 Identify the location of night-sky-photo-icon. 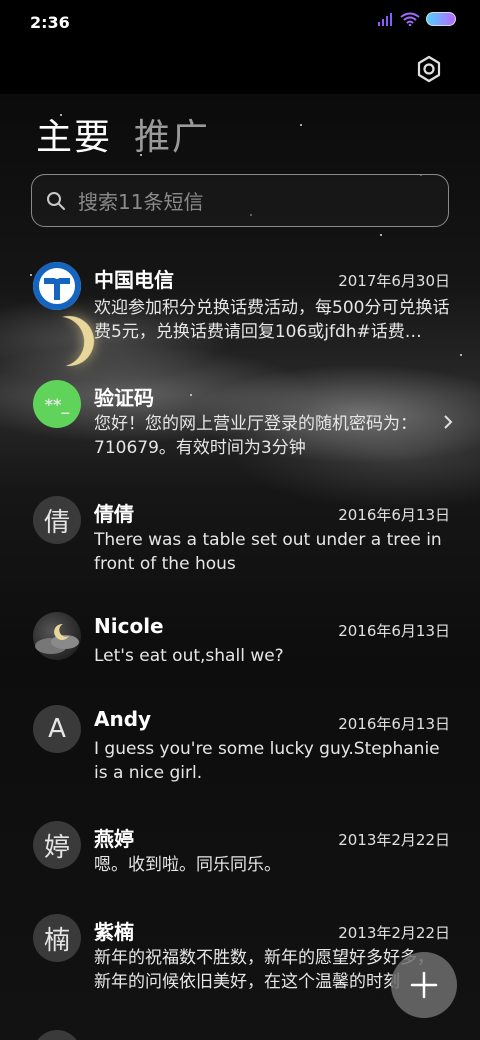
(57, 638).